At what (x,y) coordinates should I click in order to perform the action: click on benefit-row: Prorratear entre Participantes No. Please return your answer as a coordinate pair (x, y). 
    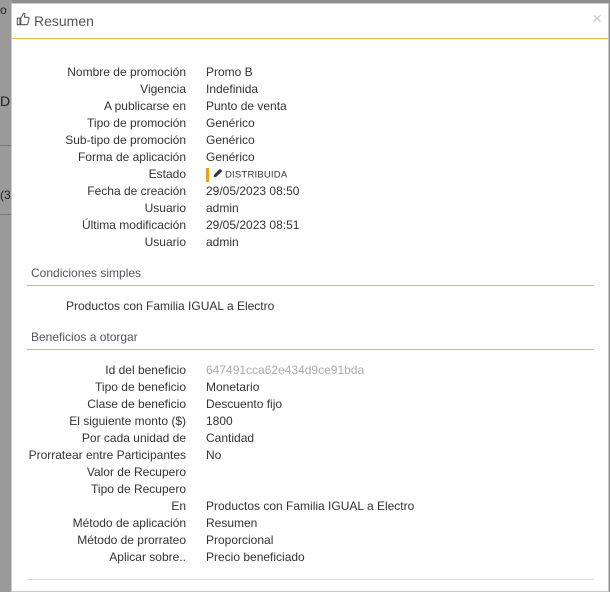
    Looking at the image, I should click on (311, 455).